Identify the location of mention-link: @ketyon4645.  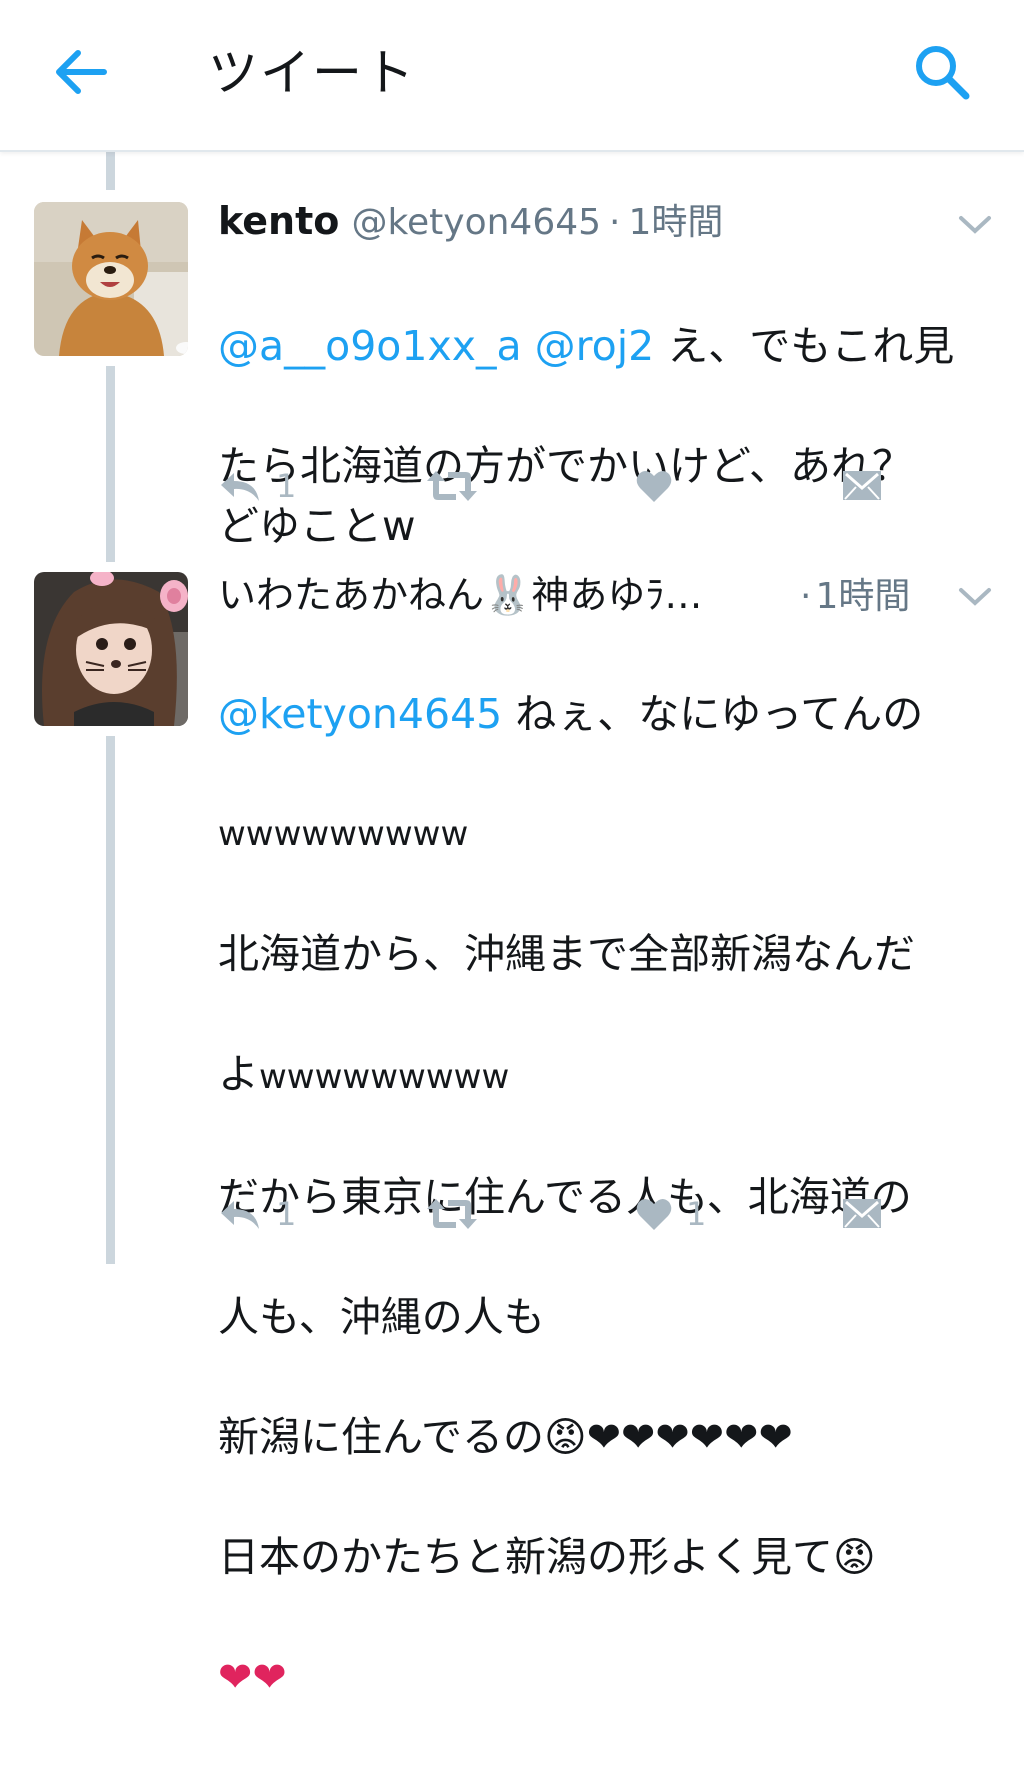
(360, 714).